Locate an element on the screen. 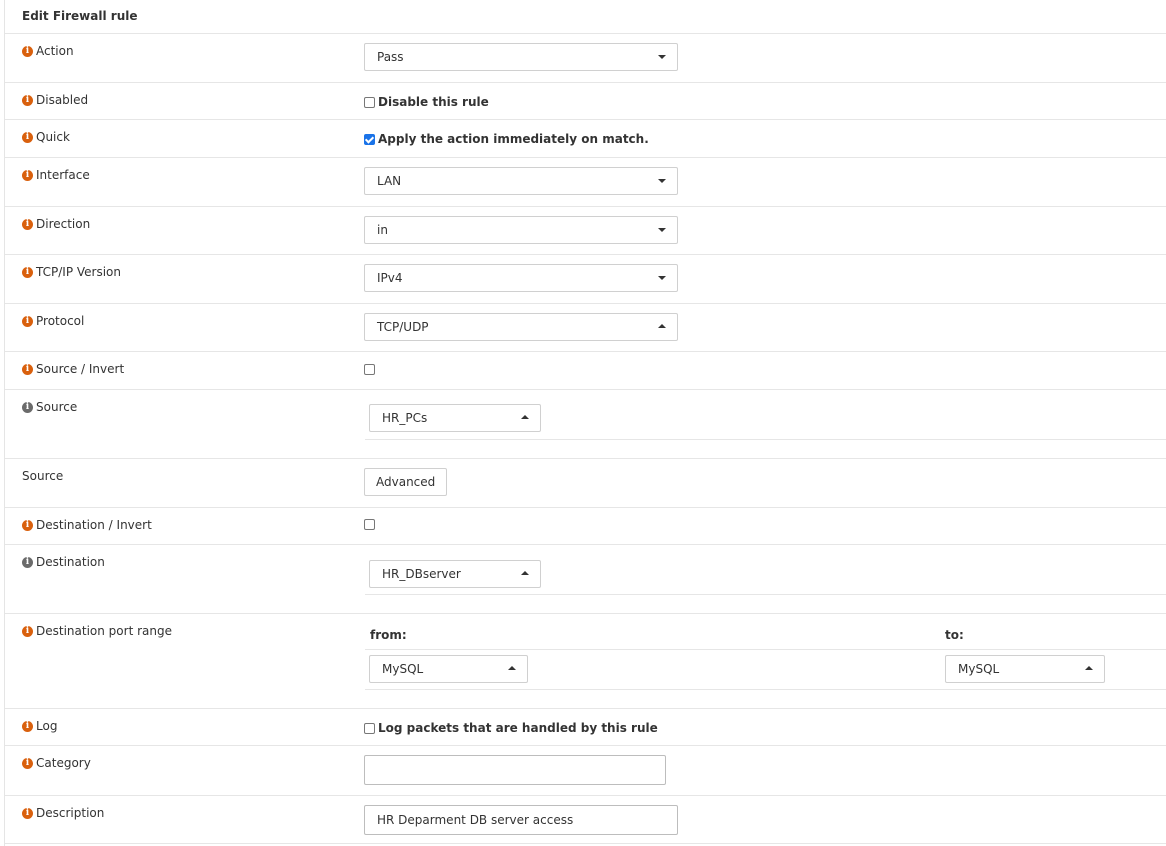  destination-invert-label: i Destination / Invert is located at coordinates (87, 525).